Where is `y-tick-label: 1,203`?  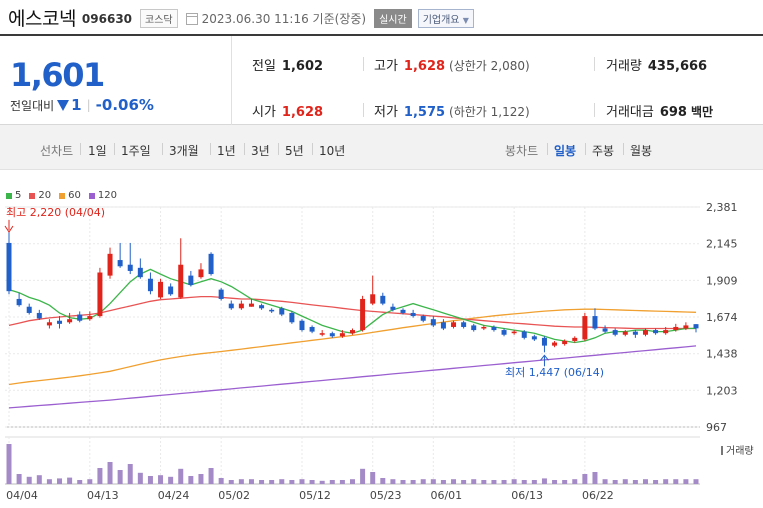 y-tick-label: 1,203 is located at coordinates (722, 390).